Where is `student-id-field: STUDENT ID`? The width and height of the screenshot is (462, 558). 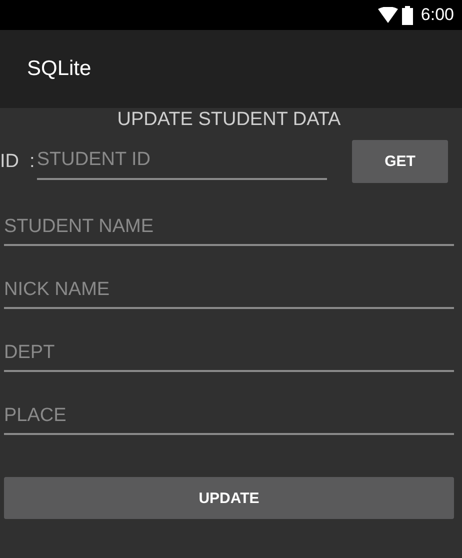 student-id-field: STUDENT ID is located at coordinates (181, 164).